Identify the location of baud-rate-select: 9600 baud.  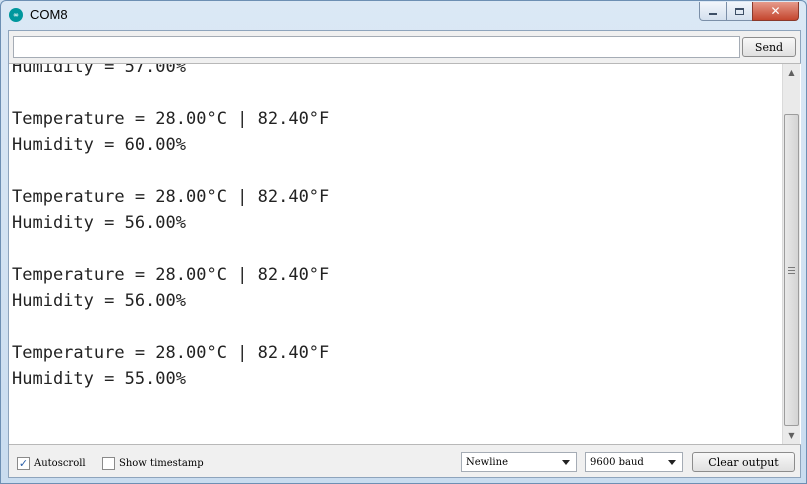
(634, 462).